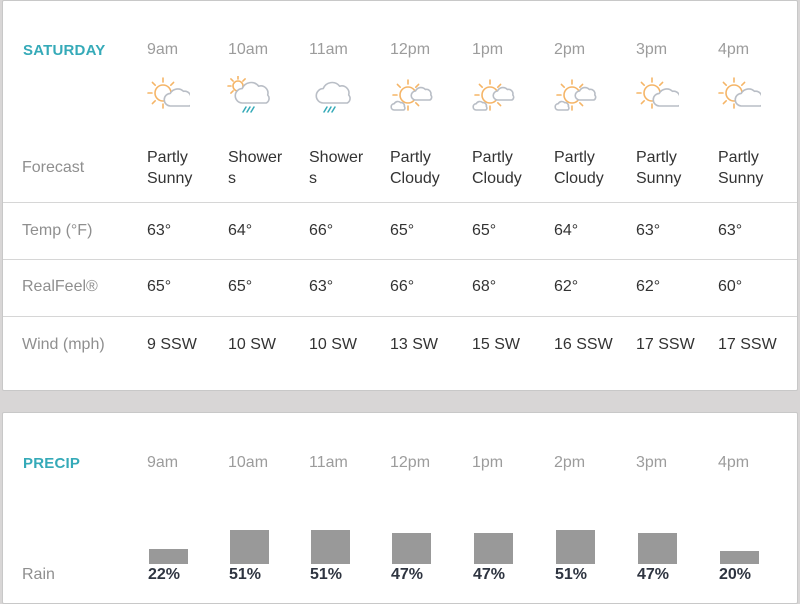  I want to click on wind-row-label: Wind (mph), so click(63, 344).